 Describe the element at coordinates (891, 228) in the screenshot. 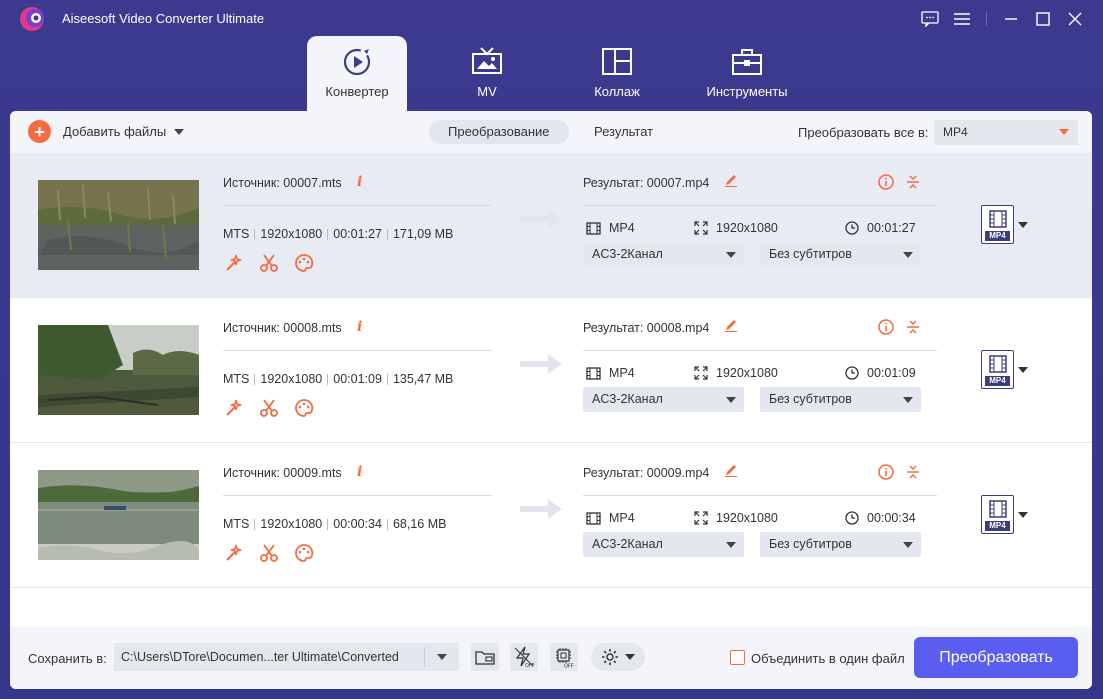

I see `output-duration-value: 00:01:27` at that location.